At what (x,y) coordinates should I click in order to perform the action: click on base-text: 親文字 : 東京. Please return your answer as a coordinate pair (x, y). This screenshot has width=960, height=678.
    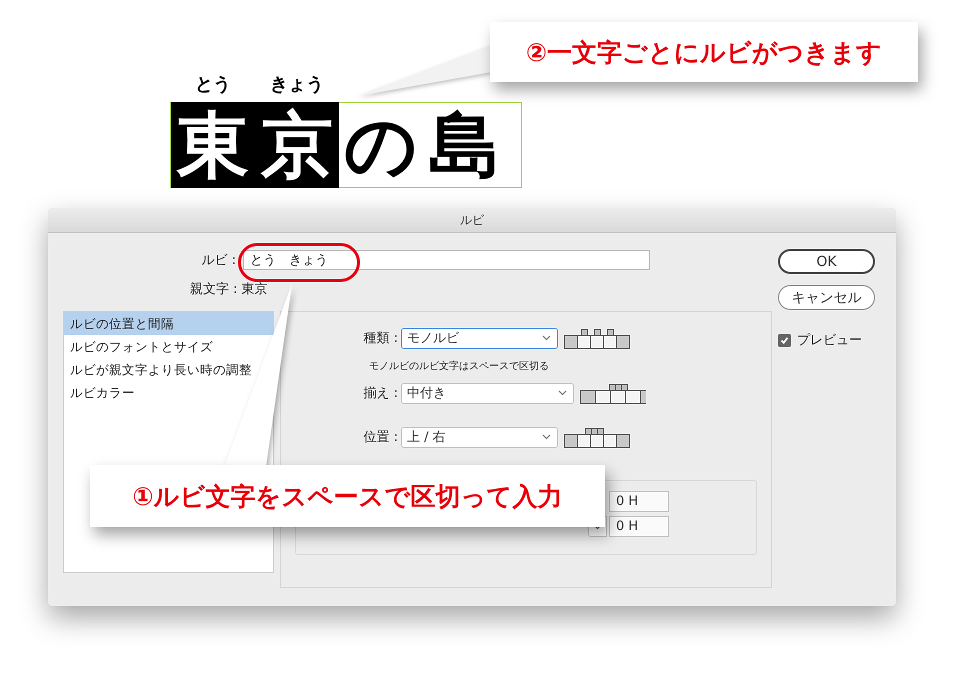
    Looking at the image, I should click on (229, 289).